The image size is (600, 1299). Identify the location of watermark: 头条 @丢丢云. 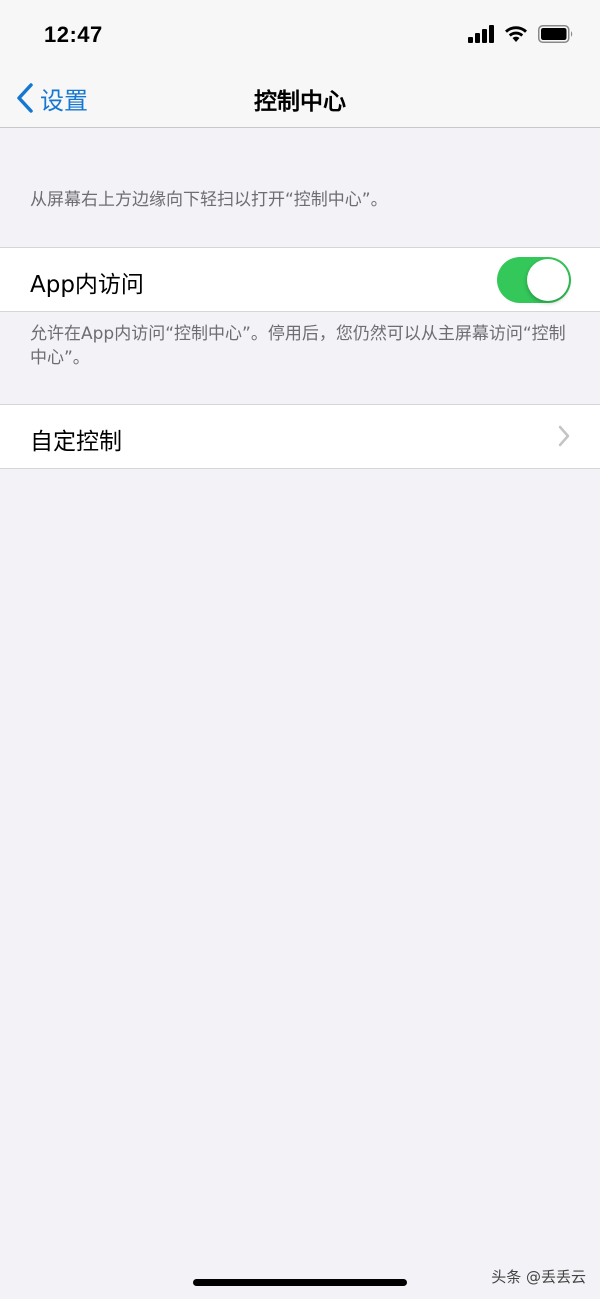
(538, 1277).